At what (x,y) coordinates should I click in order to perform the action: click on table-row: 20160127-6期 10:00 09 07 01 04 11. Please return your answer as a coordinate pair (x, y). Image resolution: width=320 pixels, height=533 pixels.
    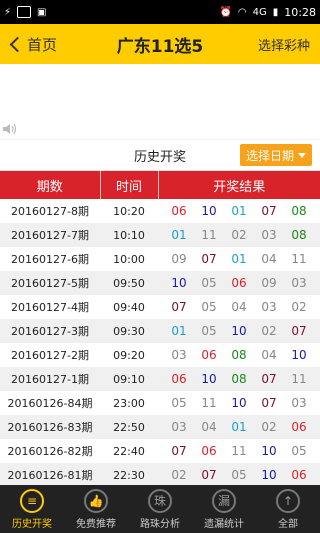
    Looking at the image, I should click on (160, 259).